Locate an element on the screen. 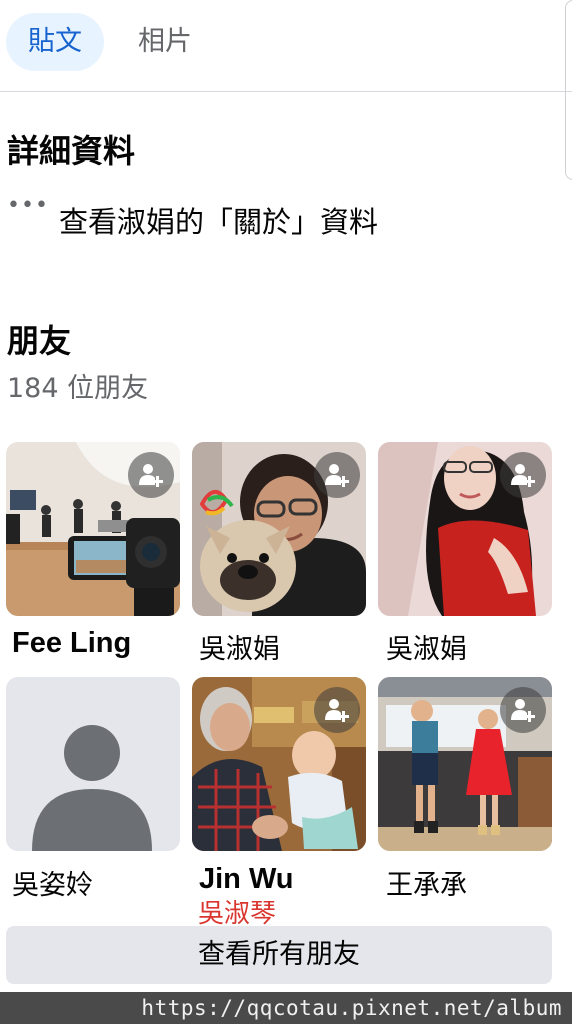 This screenshot has height=1024, width=572. tab-photos: 相片 is located at coordinates (165, 42).